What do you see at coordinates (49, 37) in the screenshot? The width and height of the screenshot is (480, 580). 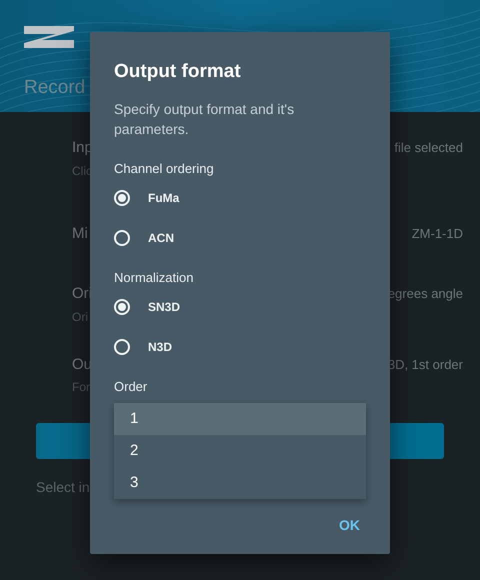 I see `logo-icon` at bounding box center [49, 37].